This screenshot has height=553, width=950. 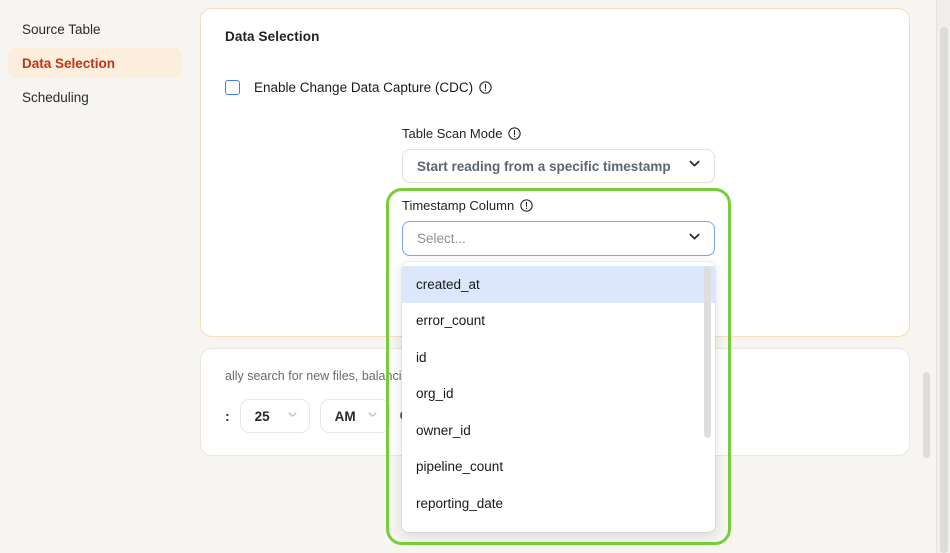 I want to click on dropdown-scrollbar, so click(x=707, y=397).